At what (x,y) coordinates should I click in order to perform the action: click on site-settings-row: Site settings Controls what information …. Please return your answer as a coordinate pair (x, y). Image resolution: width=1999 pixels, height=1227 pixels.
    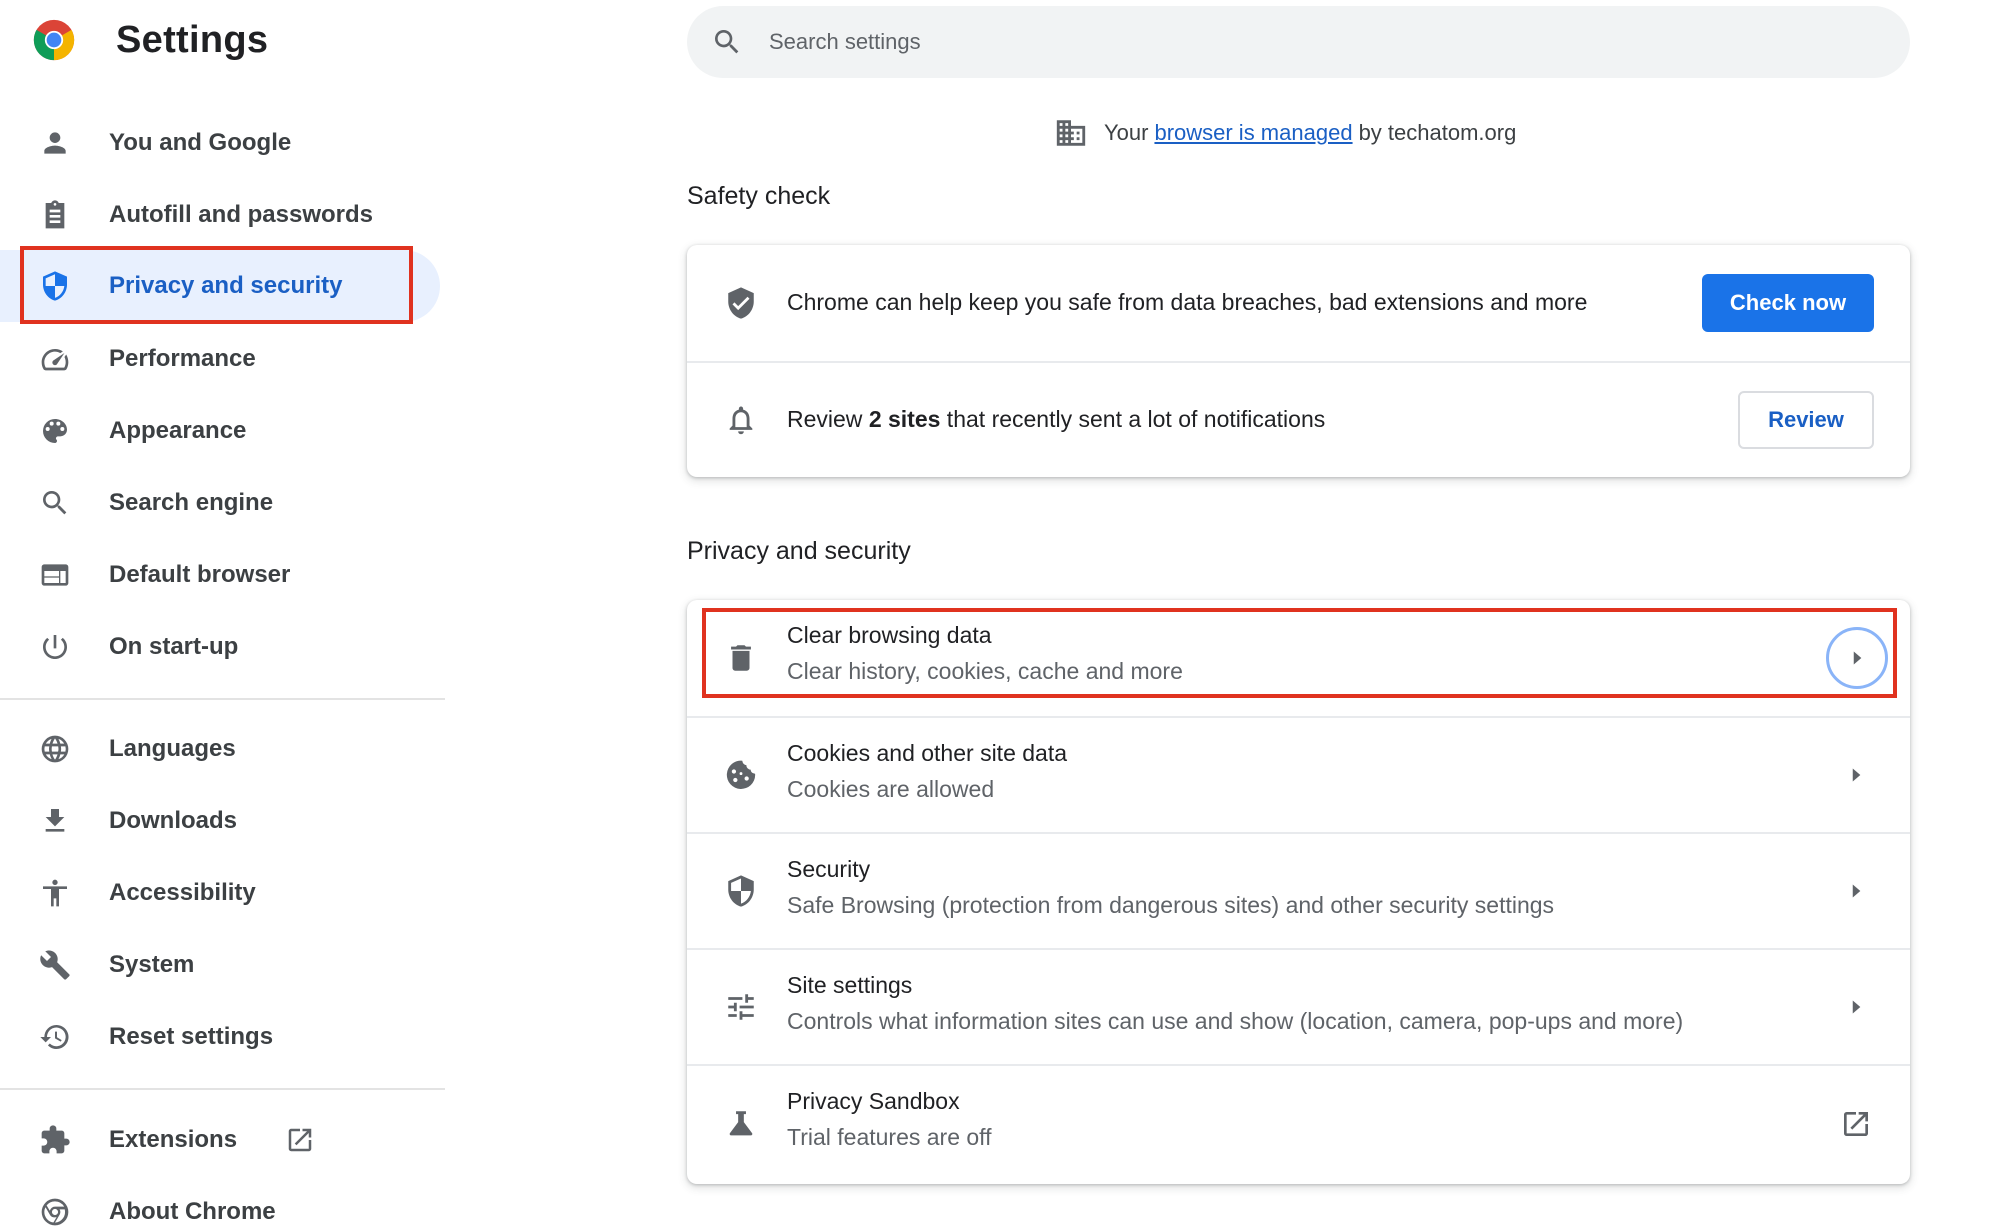
    Looking at the image, I should click on (1298, 1007).